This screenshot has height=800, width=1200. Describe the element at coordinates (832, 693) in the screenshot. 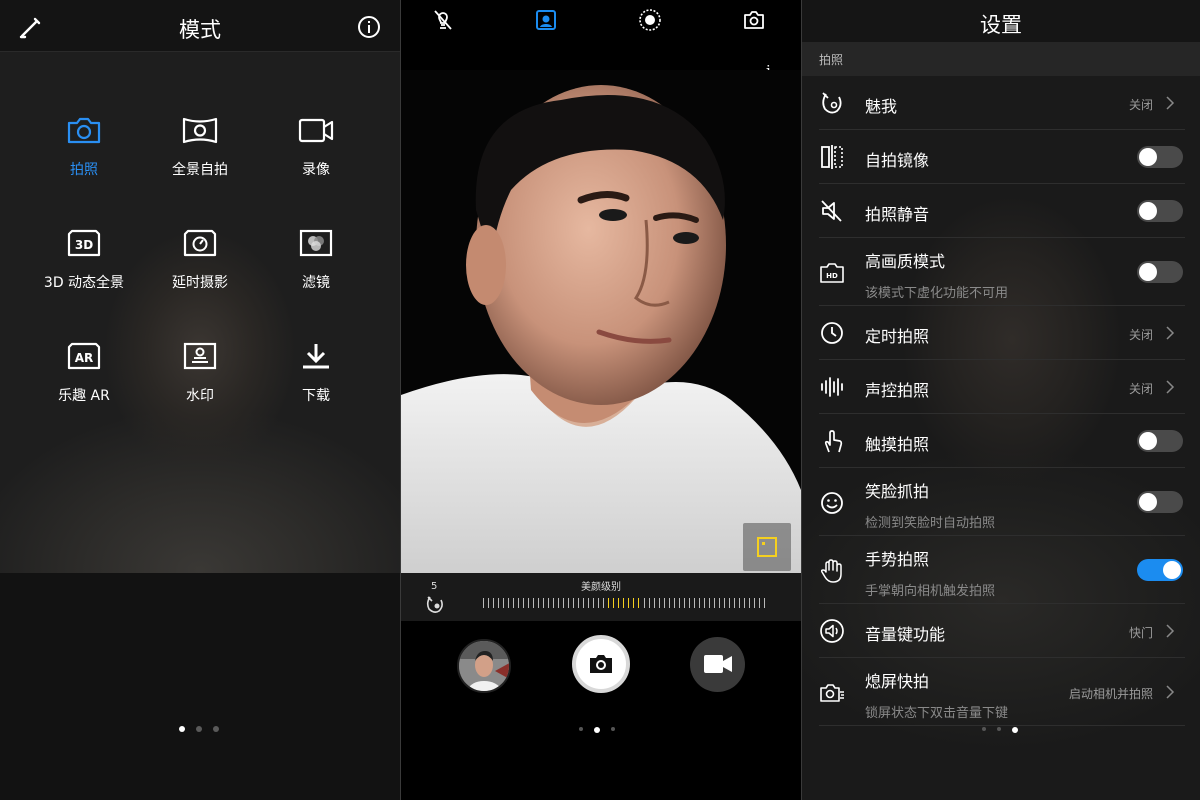

I see `quick-snap-icon` at that location.